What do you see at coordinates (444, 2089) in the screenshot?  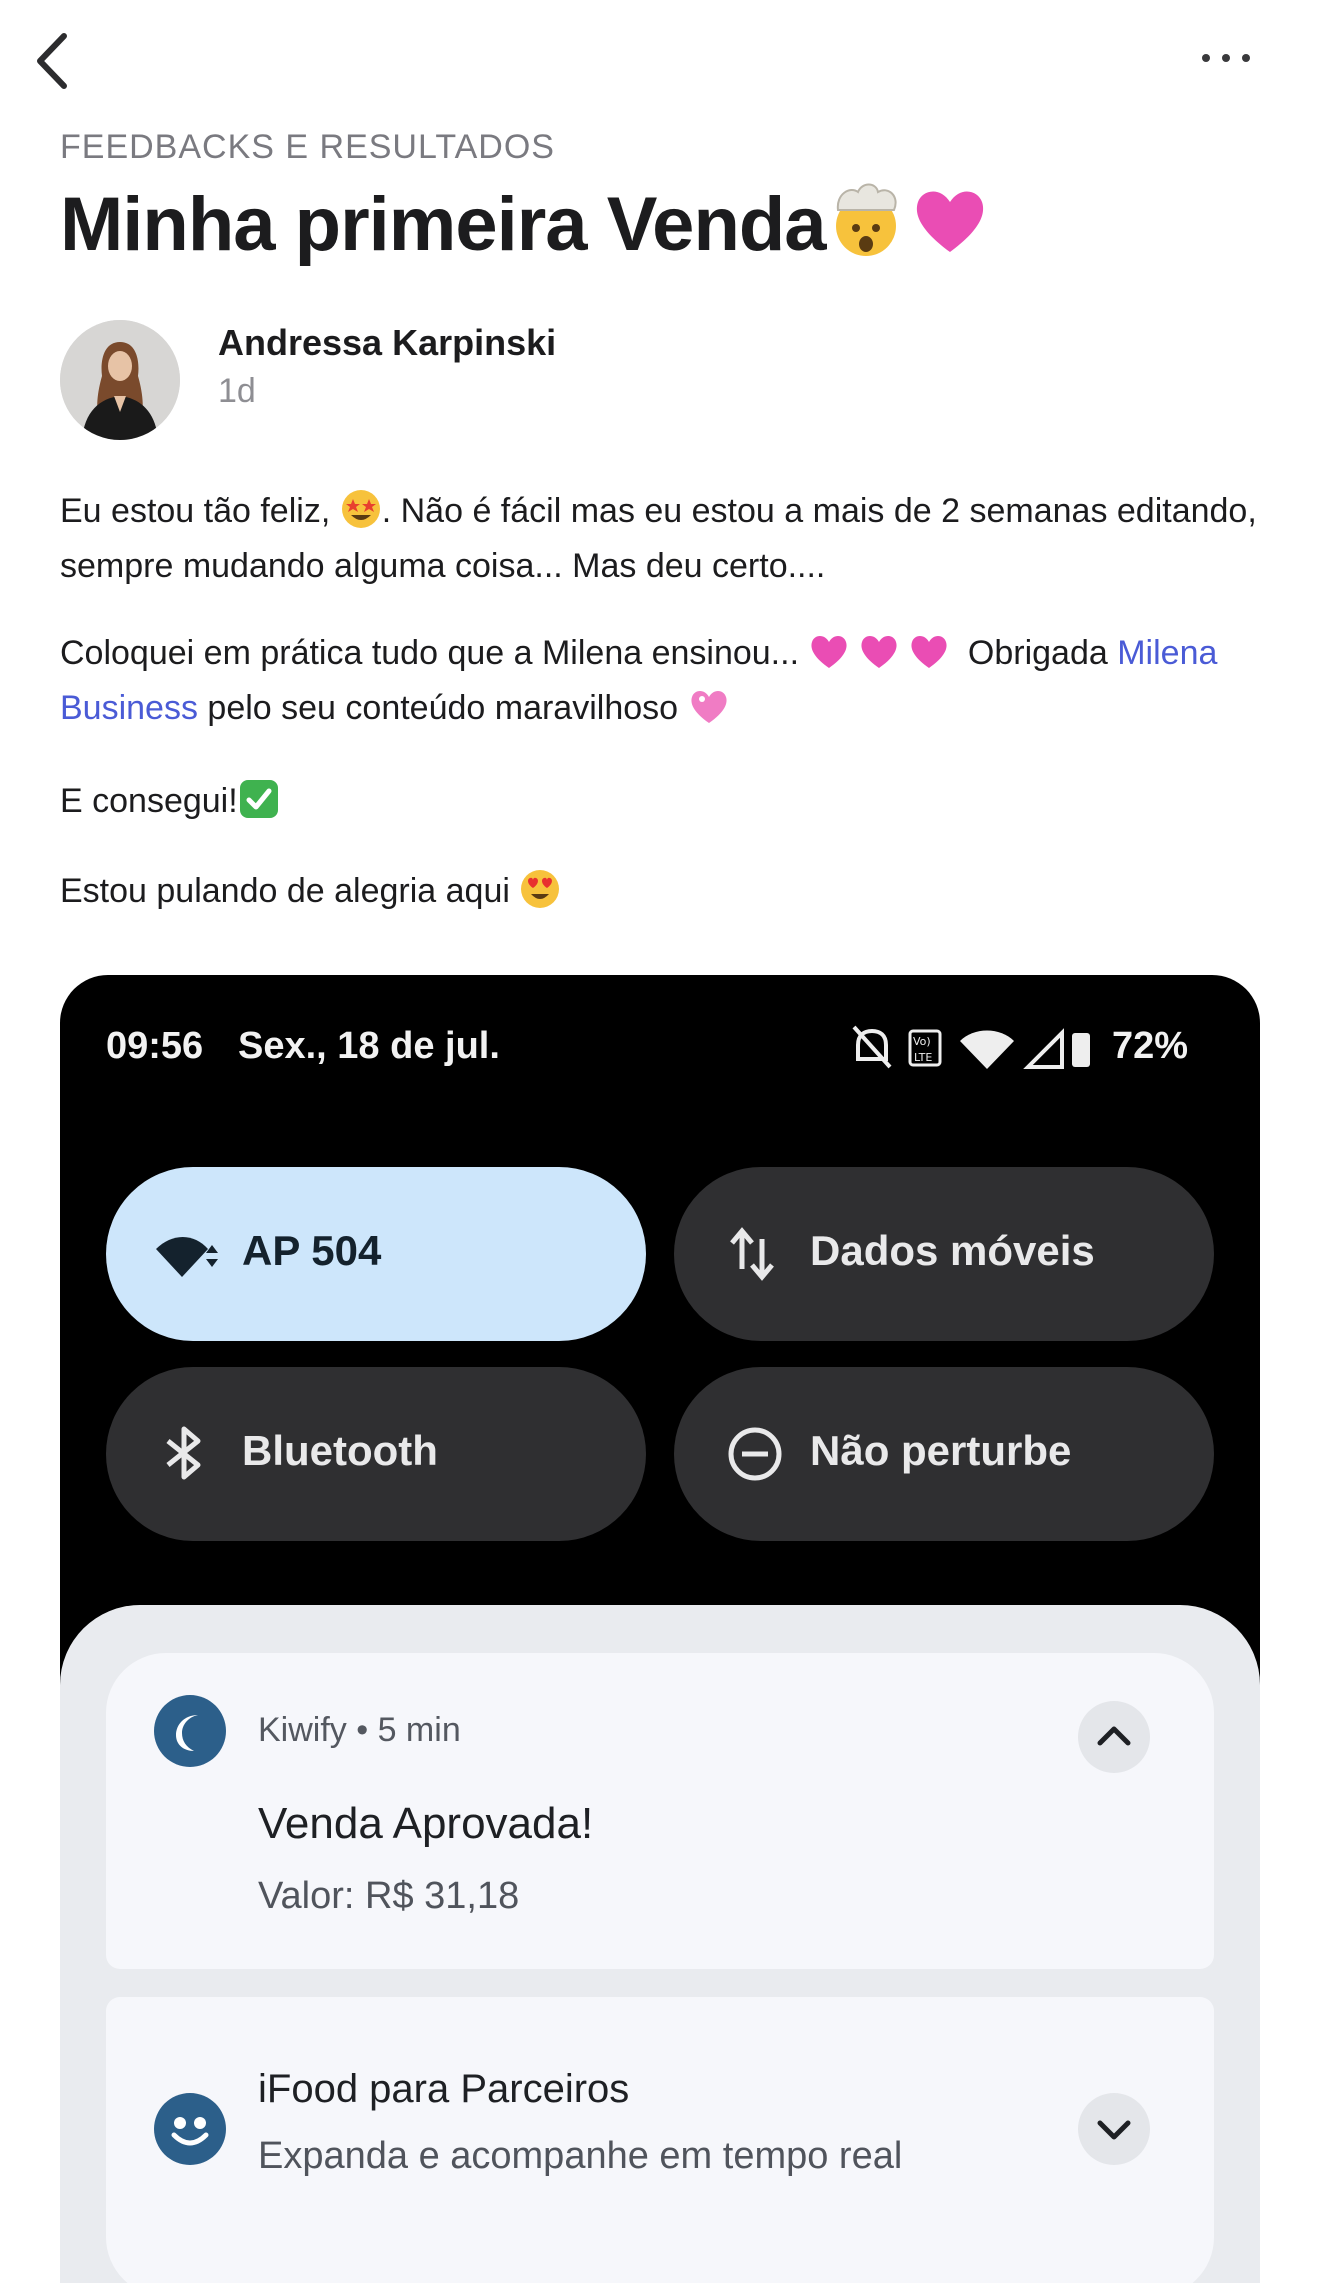 I see `notification-title: iFood para Parceiros` at bounding box center [444, 2089].